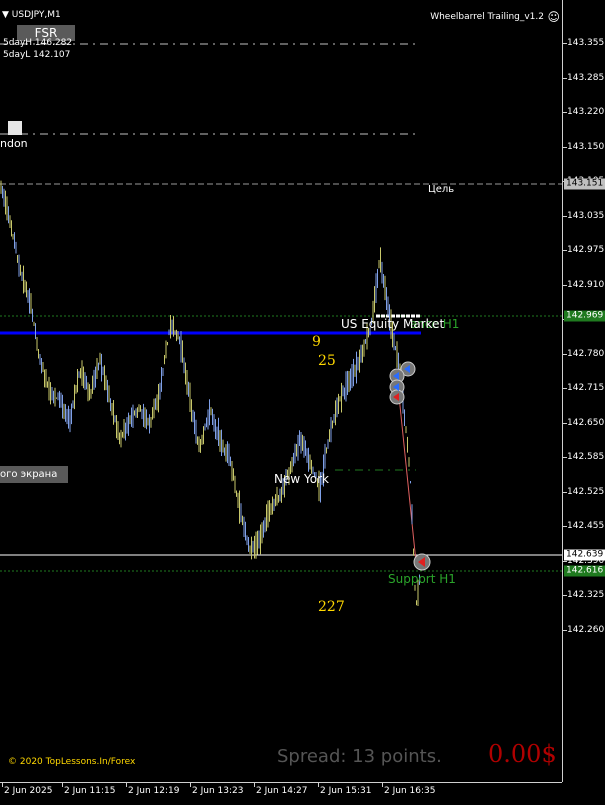 This screenshot has height=805, width=605. Describe the element at coordinates (38, 43) in the screenshot. I see `five-day-high-label: 5dayH 146.282` at that location.